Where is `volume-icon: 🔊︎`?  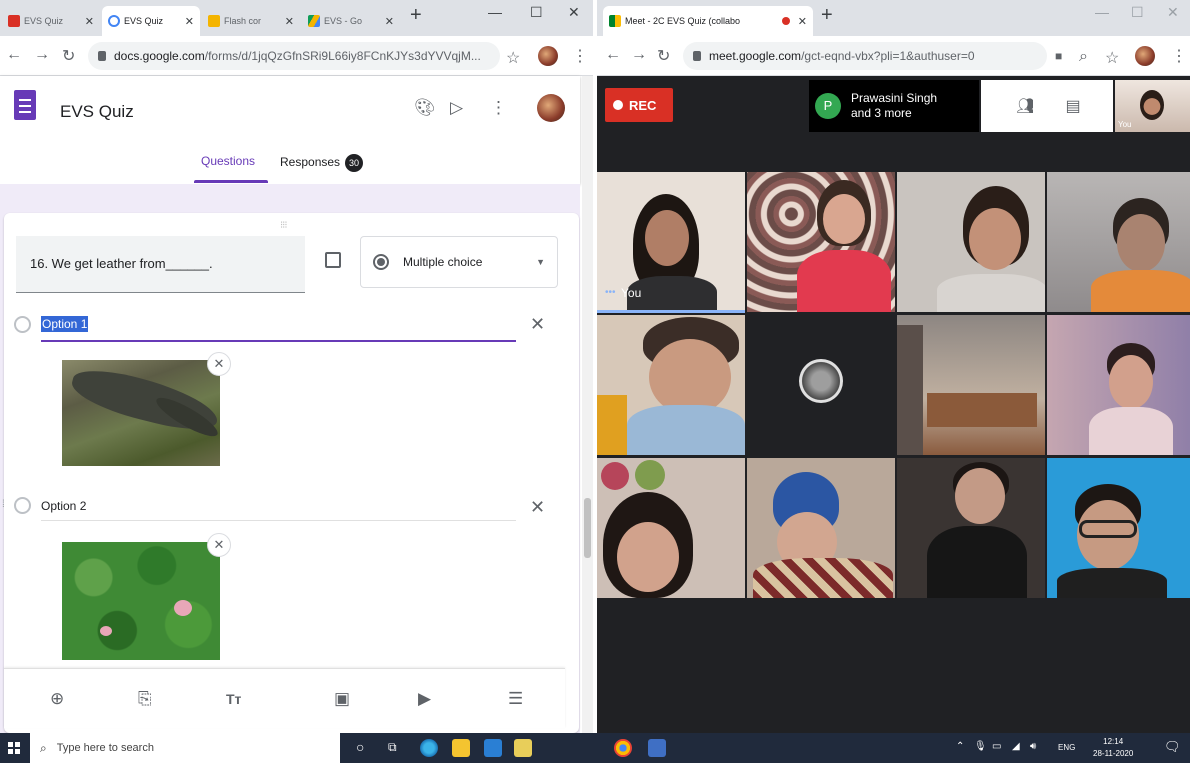
volume-icon: 🔊︎ is located at coordinates (1033, 746).